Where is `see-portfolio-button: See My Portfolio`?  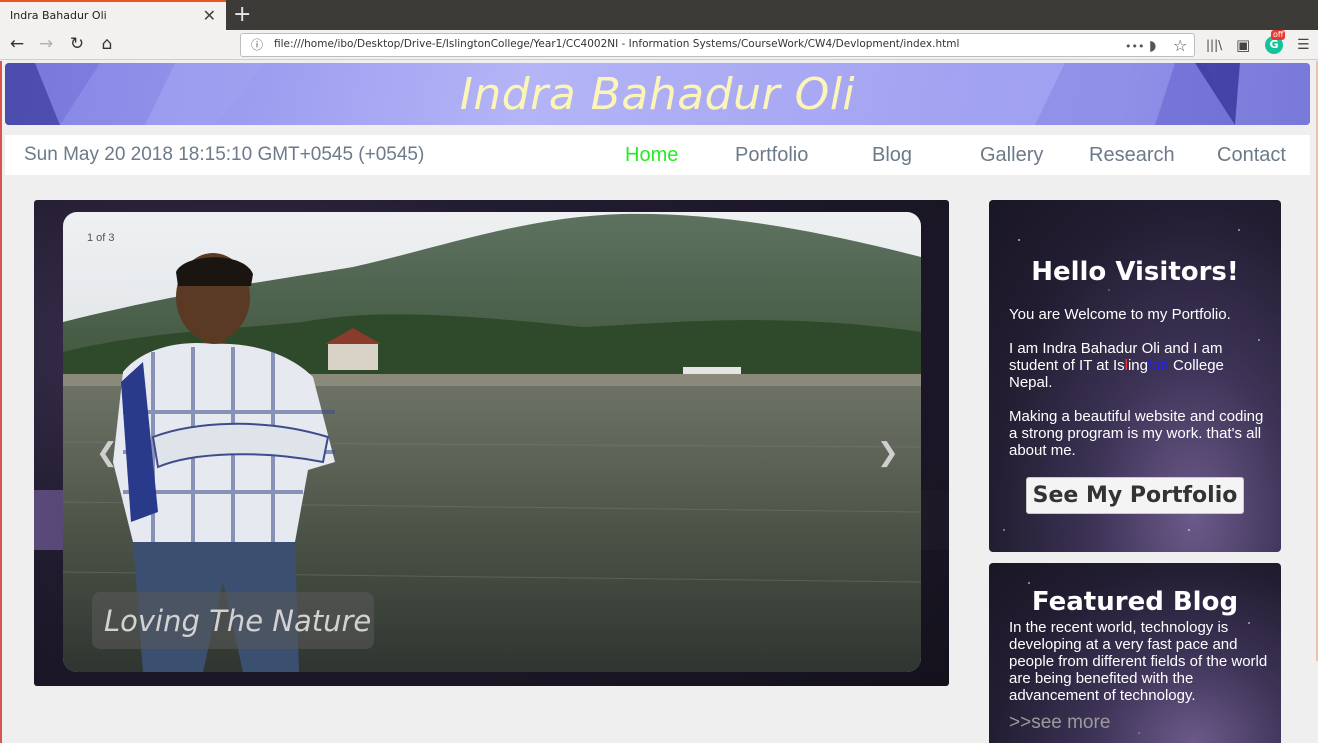
see-portfolio-button: See My Portfolio is located at coordinates (1135, 495).